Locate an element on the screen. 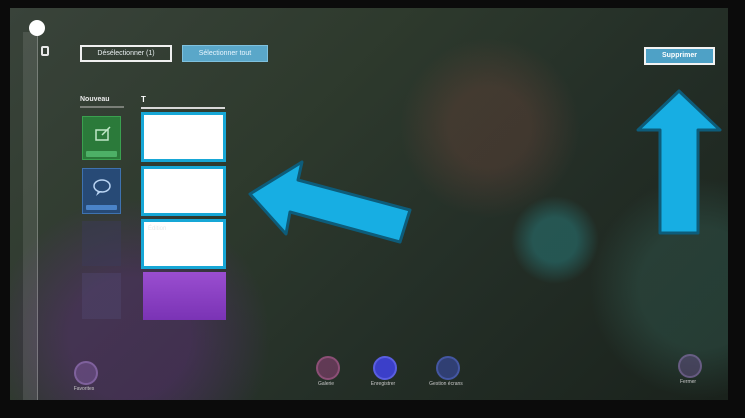 Image resolution: width=745 pixels, height=418 pixels. left-rail is located at coordinates (30, 216).